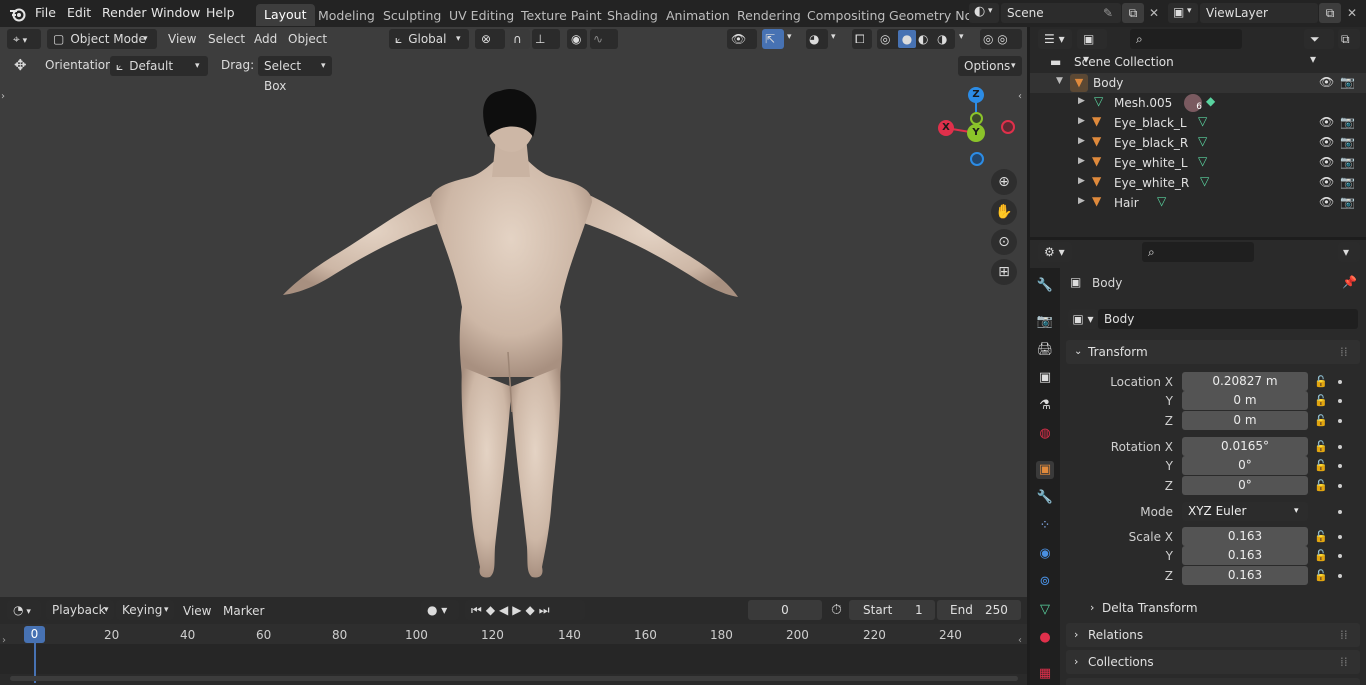  Describe the element at coordinates (773, 39) in the screenshot. I see `gizmo-toggle: ⇱` at that location.